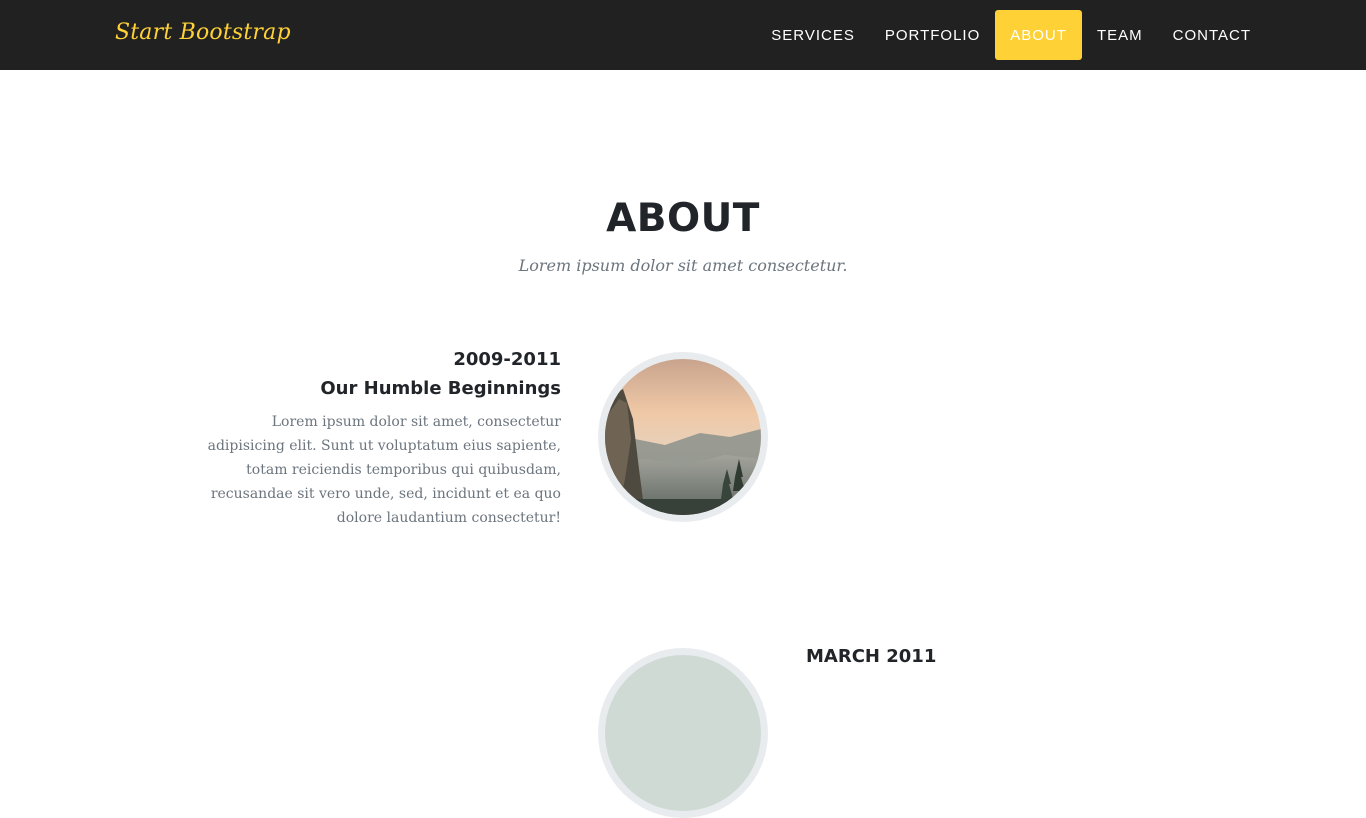 Image resolution: width=1366 pixels, height=818 pixels. What do you see at coordinates (683, 265) in the screenshot?
I see `section-subtitle: Lorem ipsum dolor sit amet consectetur.` at bounding box center [683, 265].